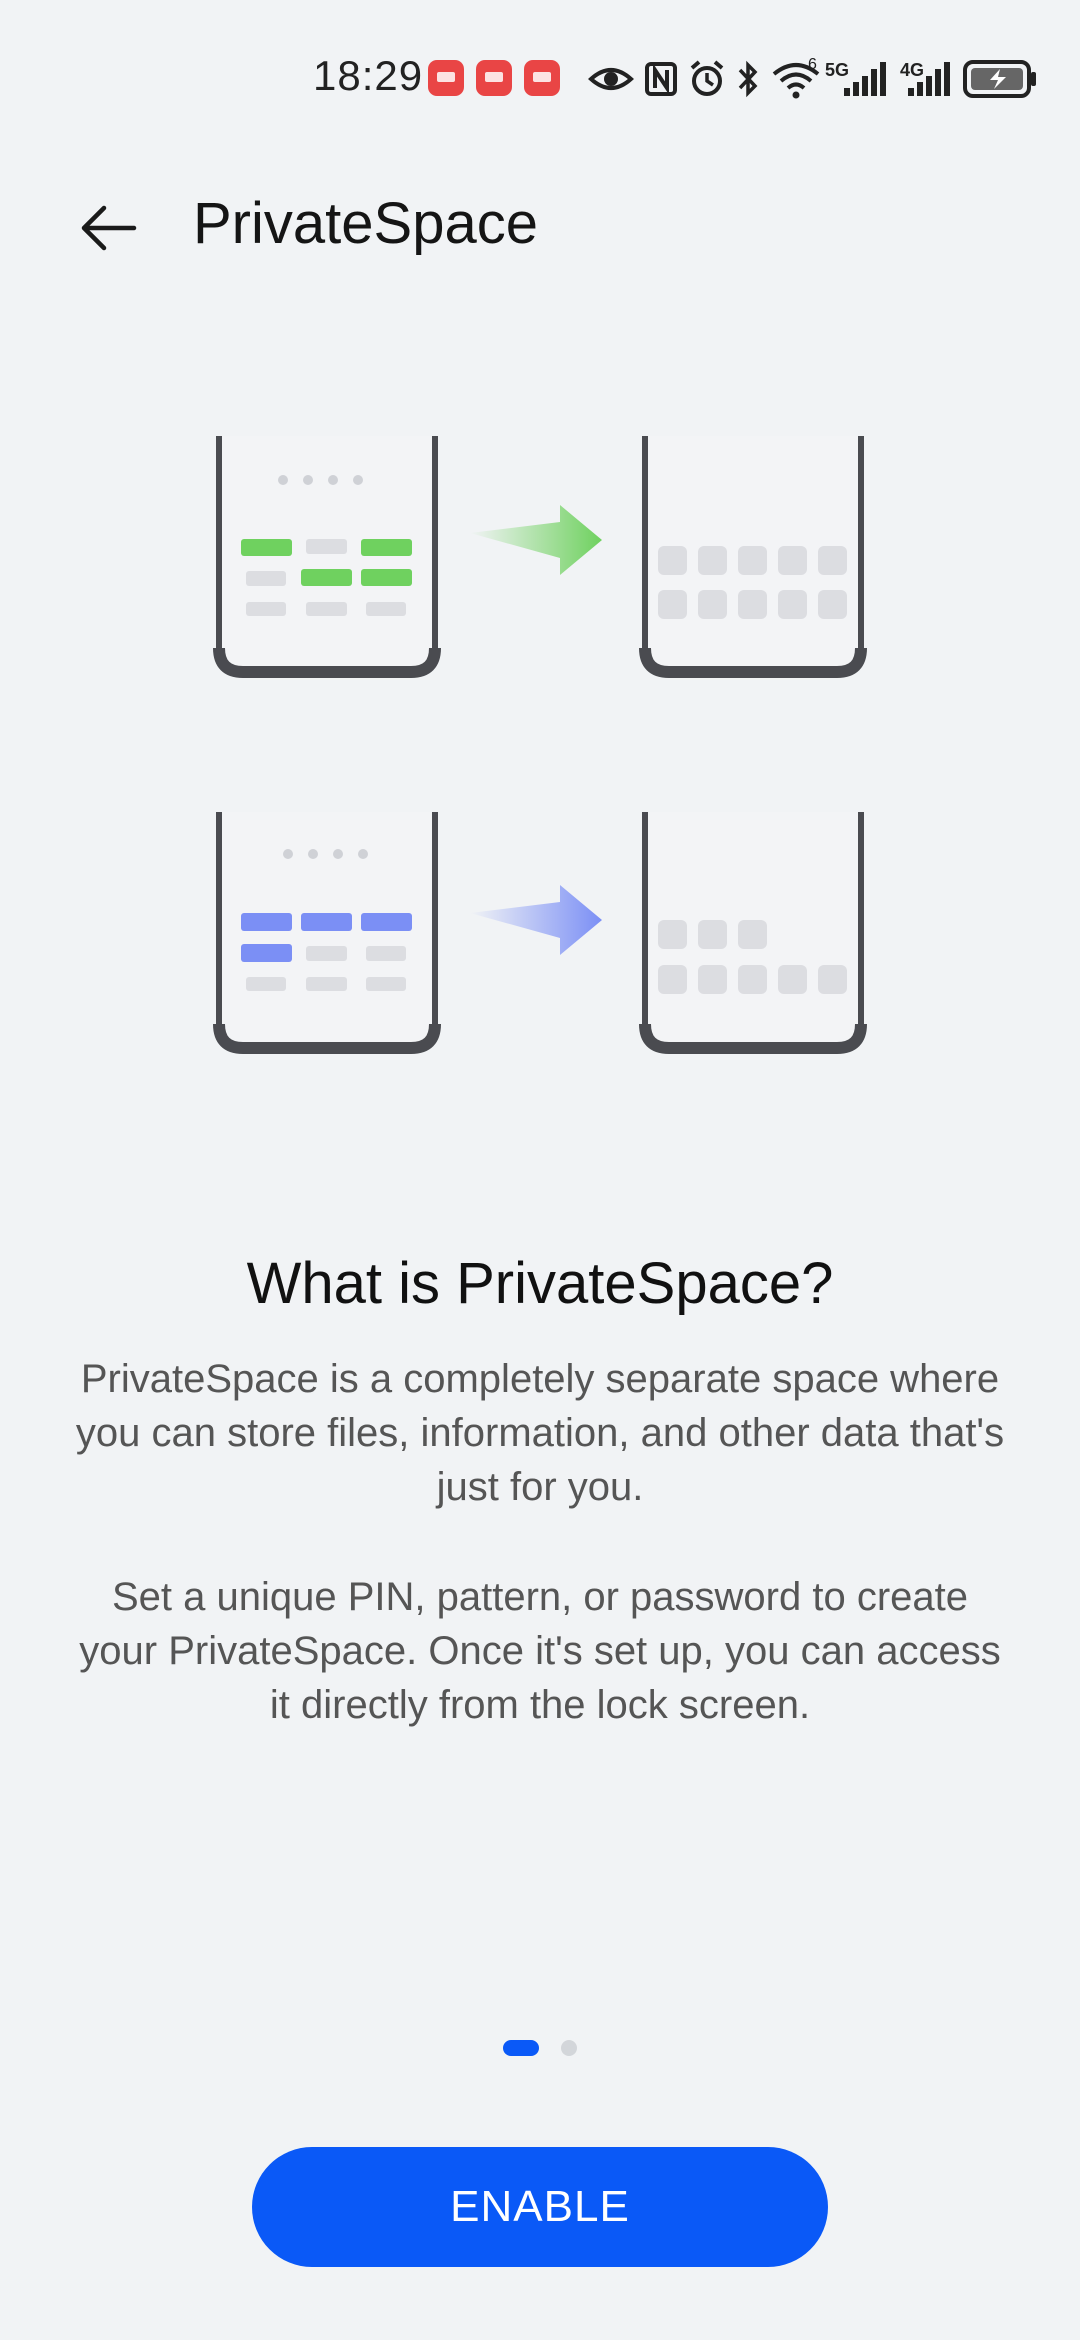 The image size is (1080, 2340). I want to click on nfc-icon, so click(661, 79).